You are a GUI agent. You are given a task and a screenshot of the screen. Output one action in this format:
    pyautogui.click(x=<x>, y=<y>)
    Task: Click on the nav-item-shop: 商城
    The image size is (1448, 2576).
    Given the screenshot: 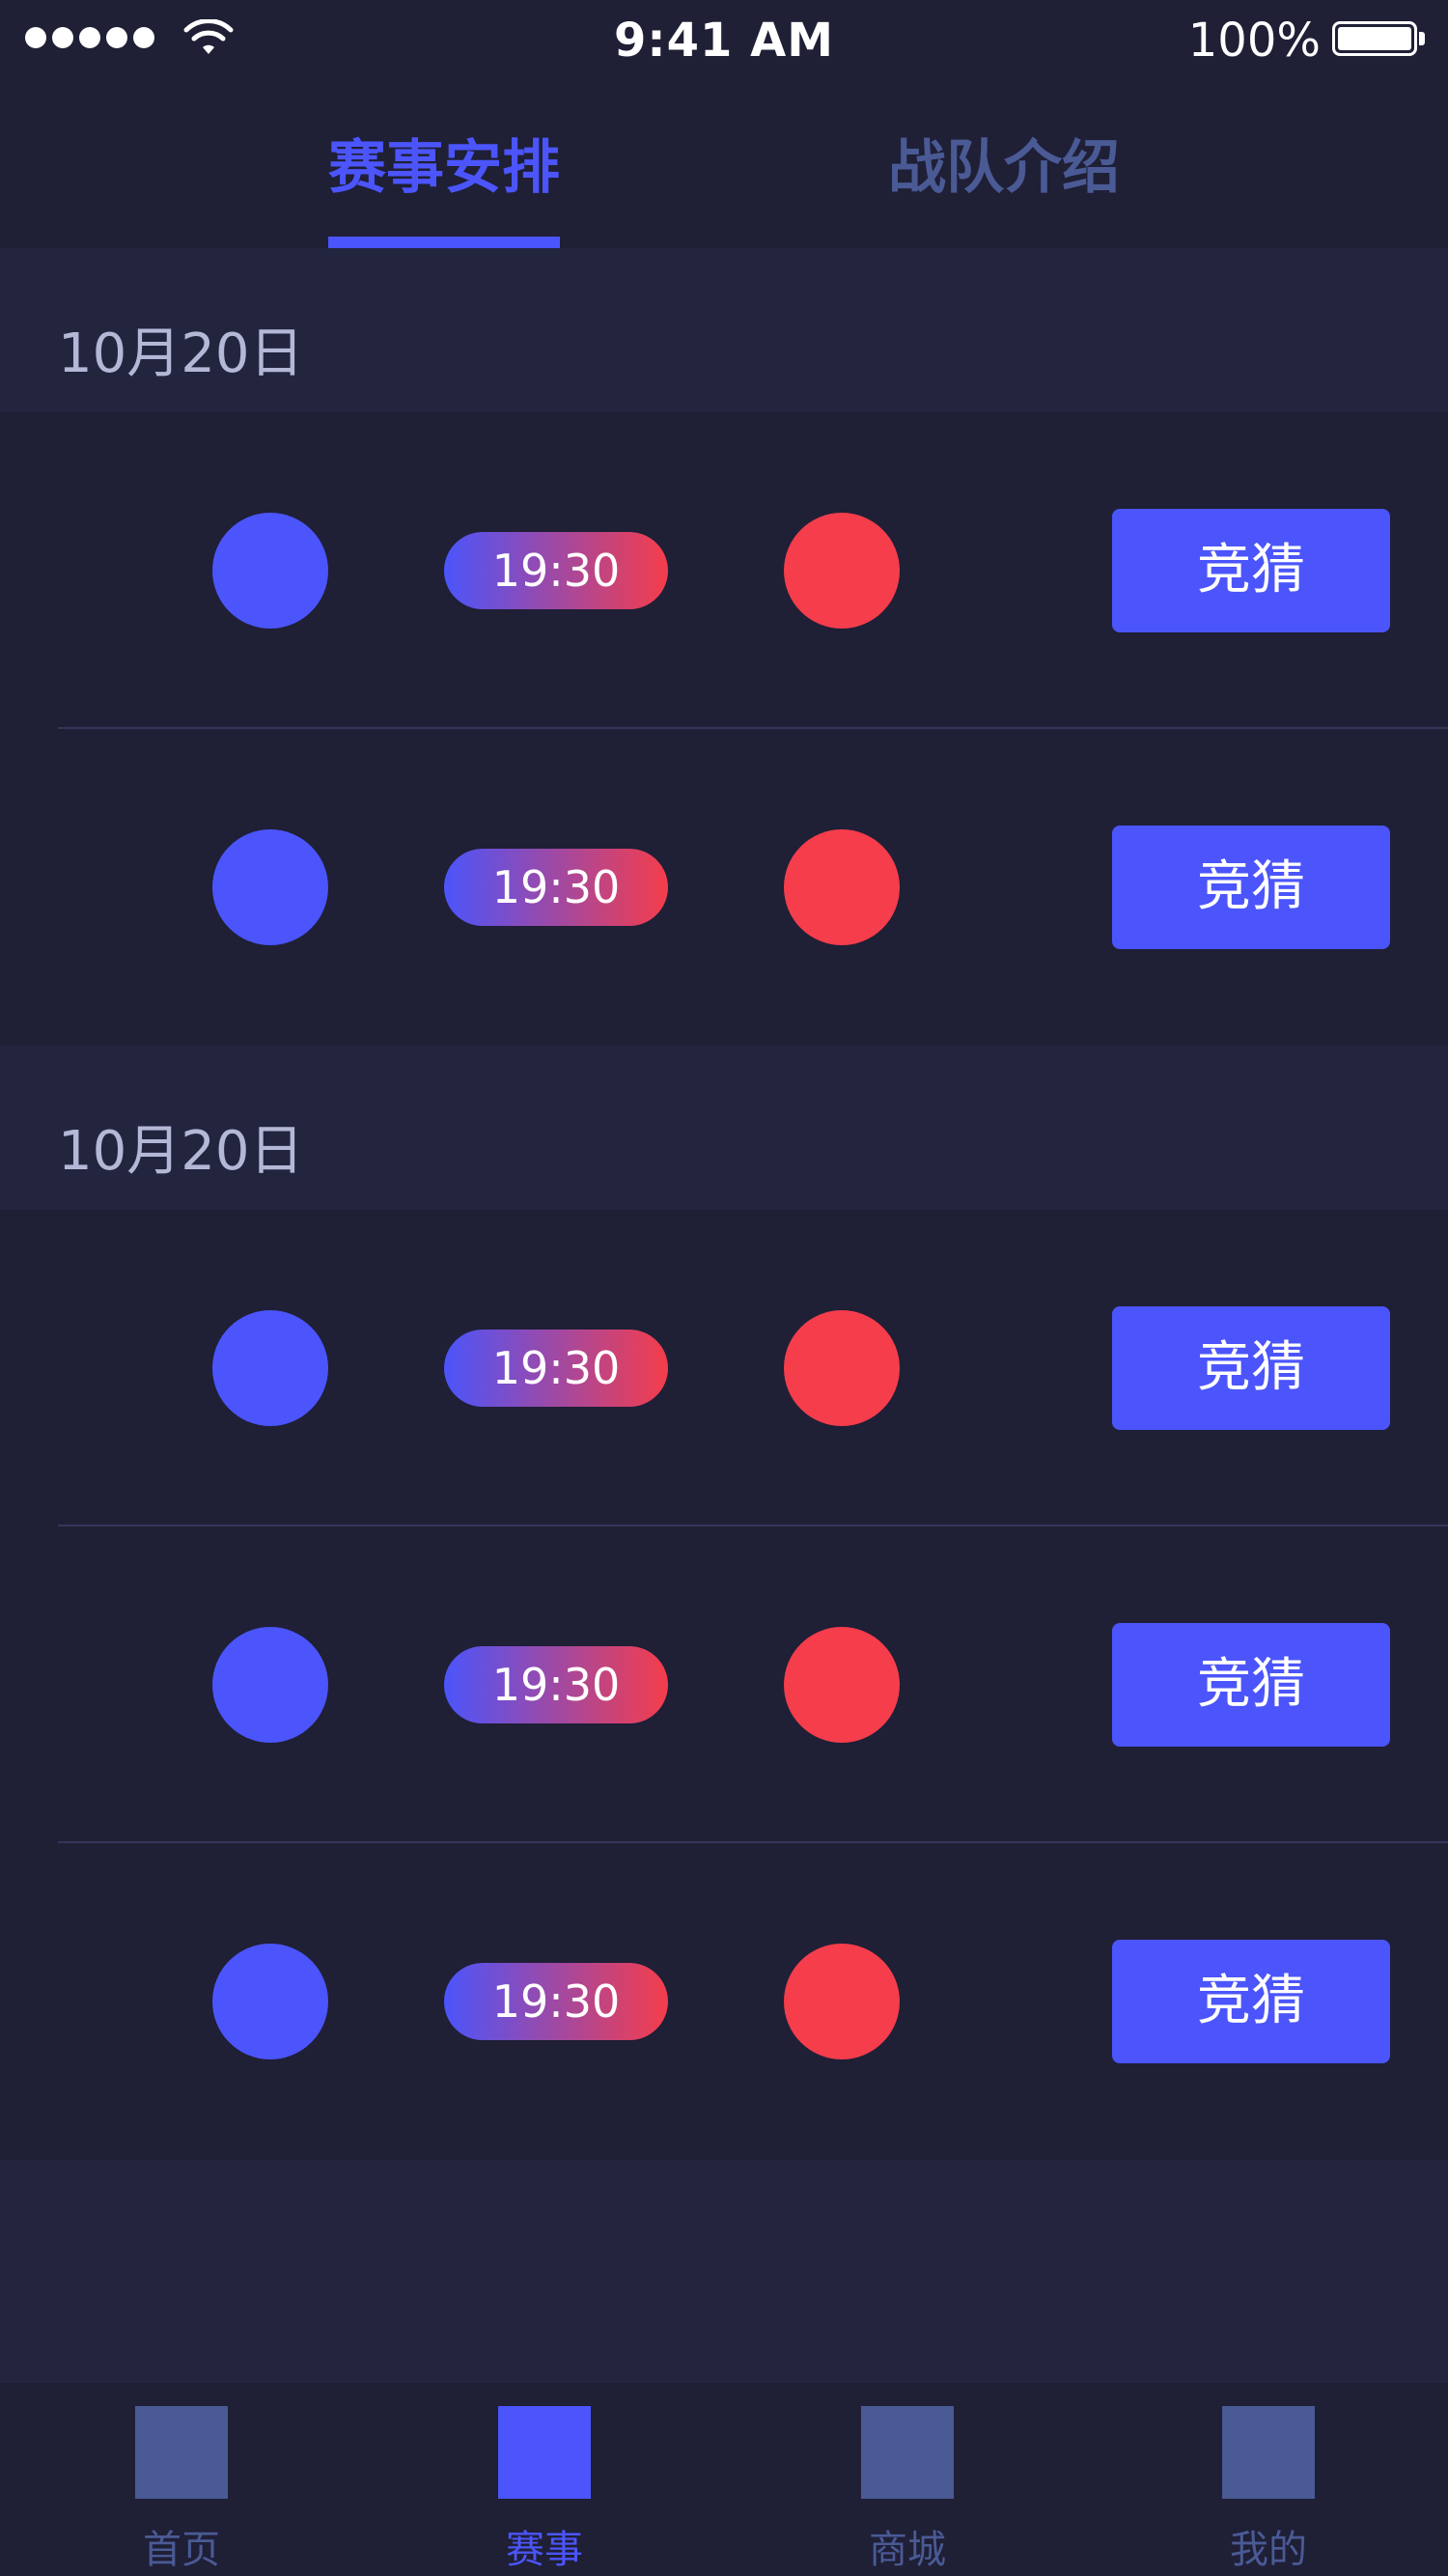 What is the action you would take?
    pyautogui.click(x=908, y=2480)
    